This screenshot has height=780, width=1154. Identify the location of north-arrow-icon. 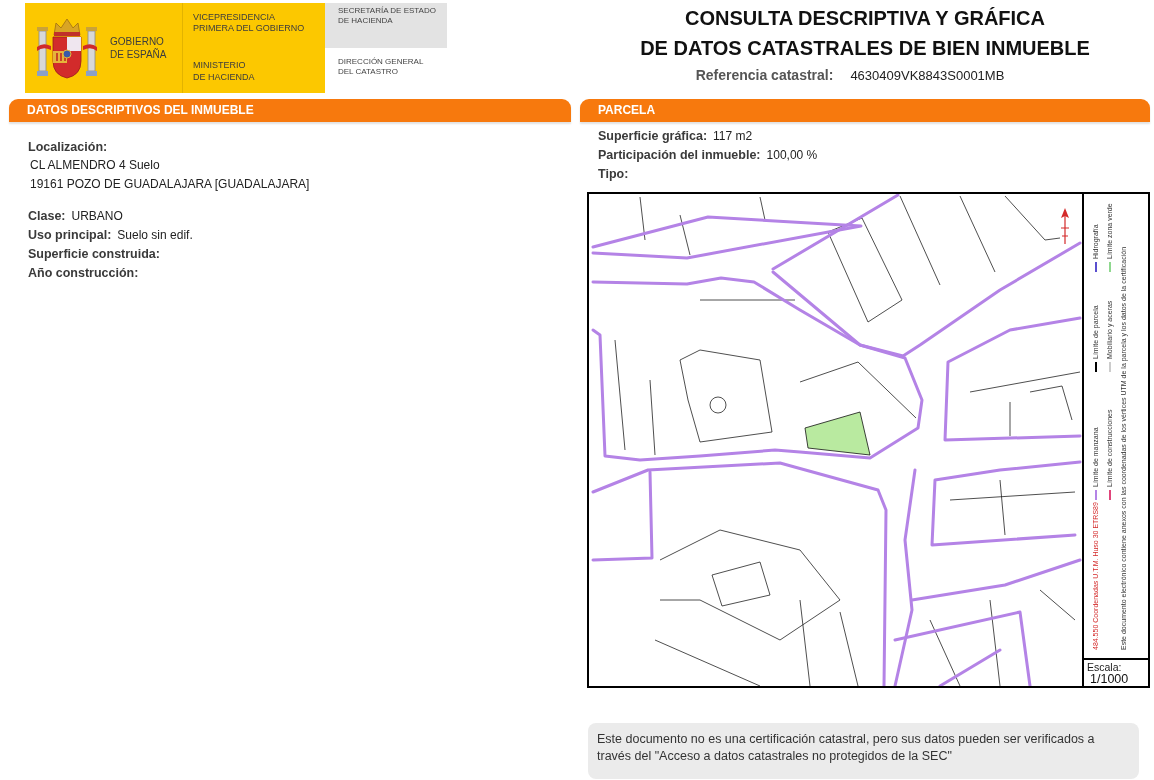
(1065, 226).